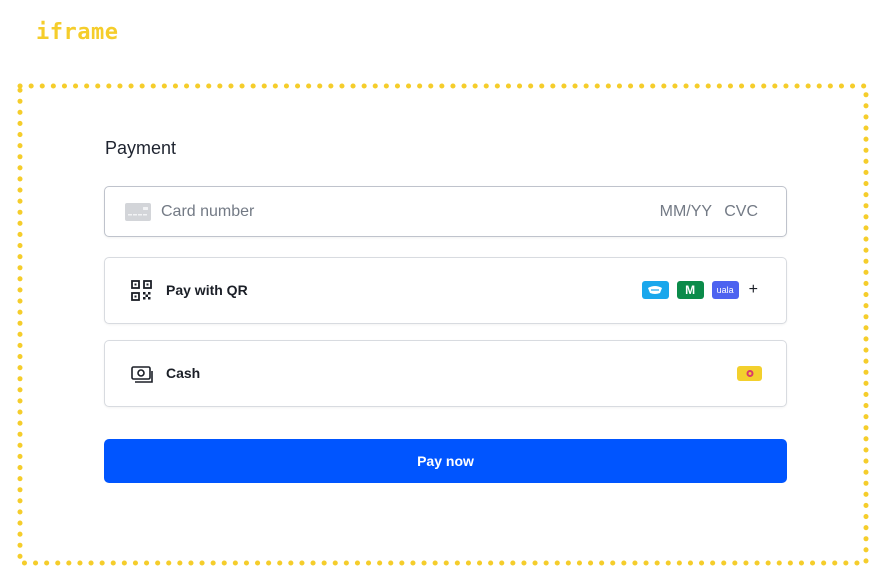  What do you see at coordinates (183, 373) in the screenshot?
I see `cash-label: Cash` at bounding box center [183, 373].